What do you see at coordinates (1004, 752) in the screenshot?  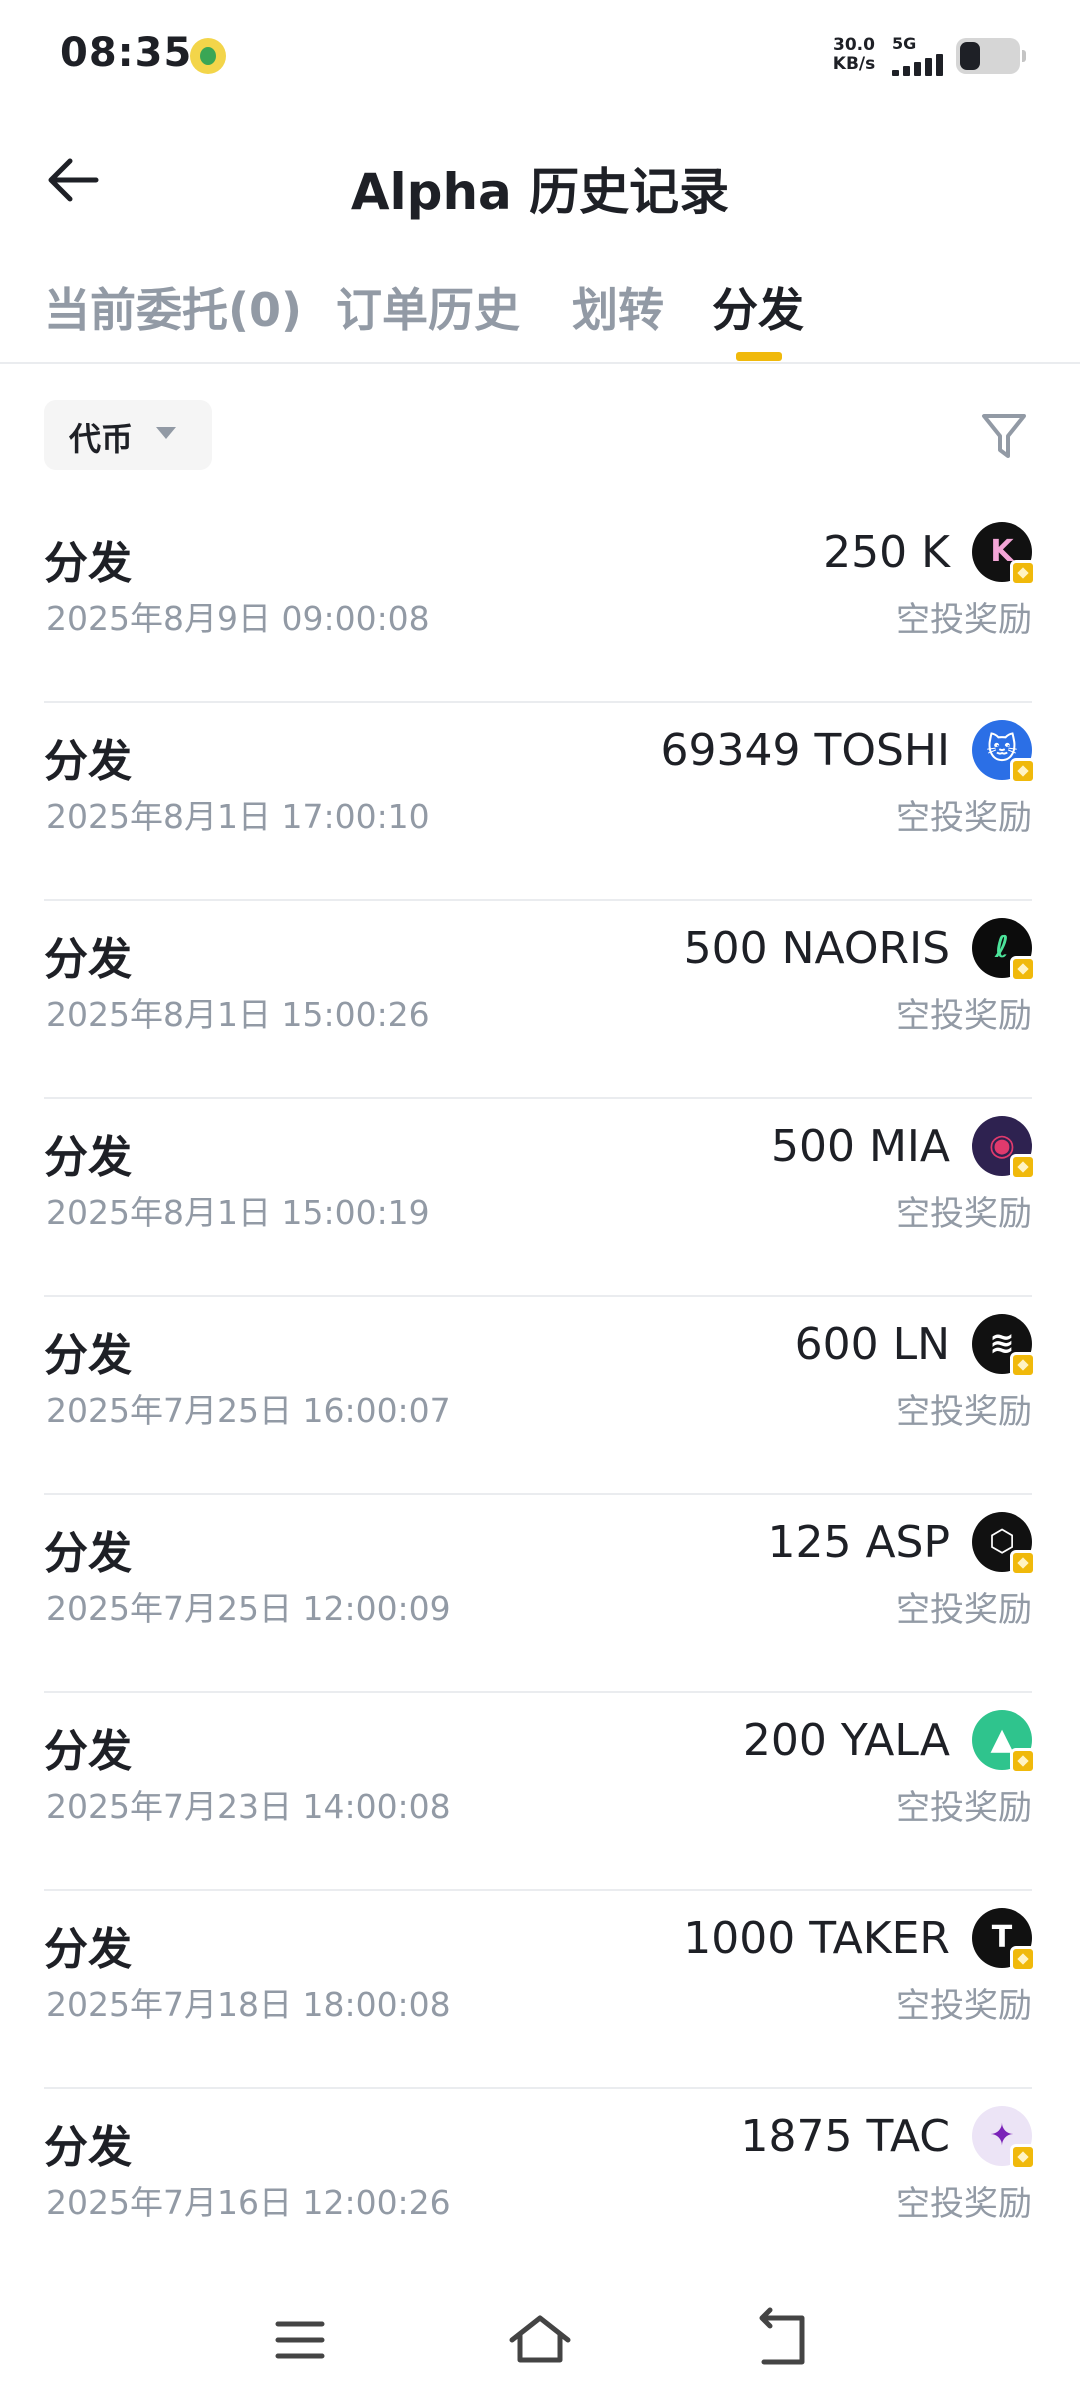 I see `token-logo-icon: 🐱` at bounding box center [1004, 752].